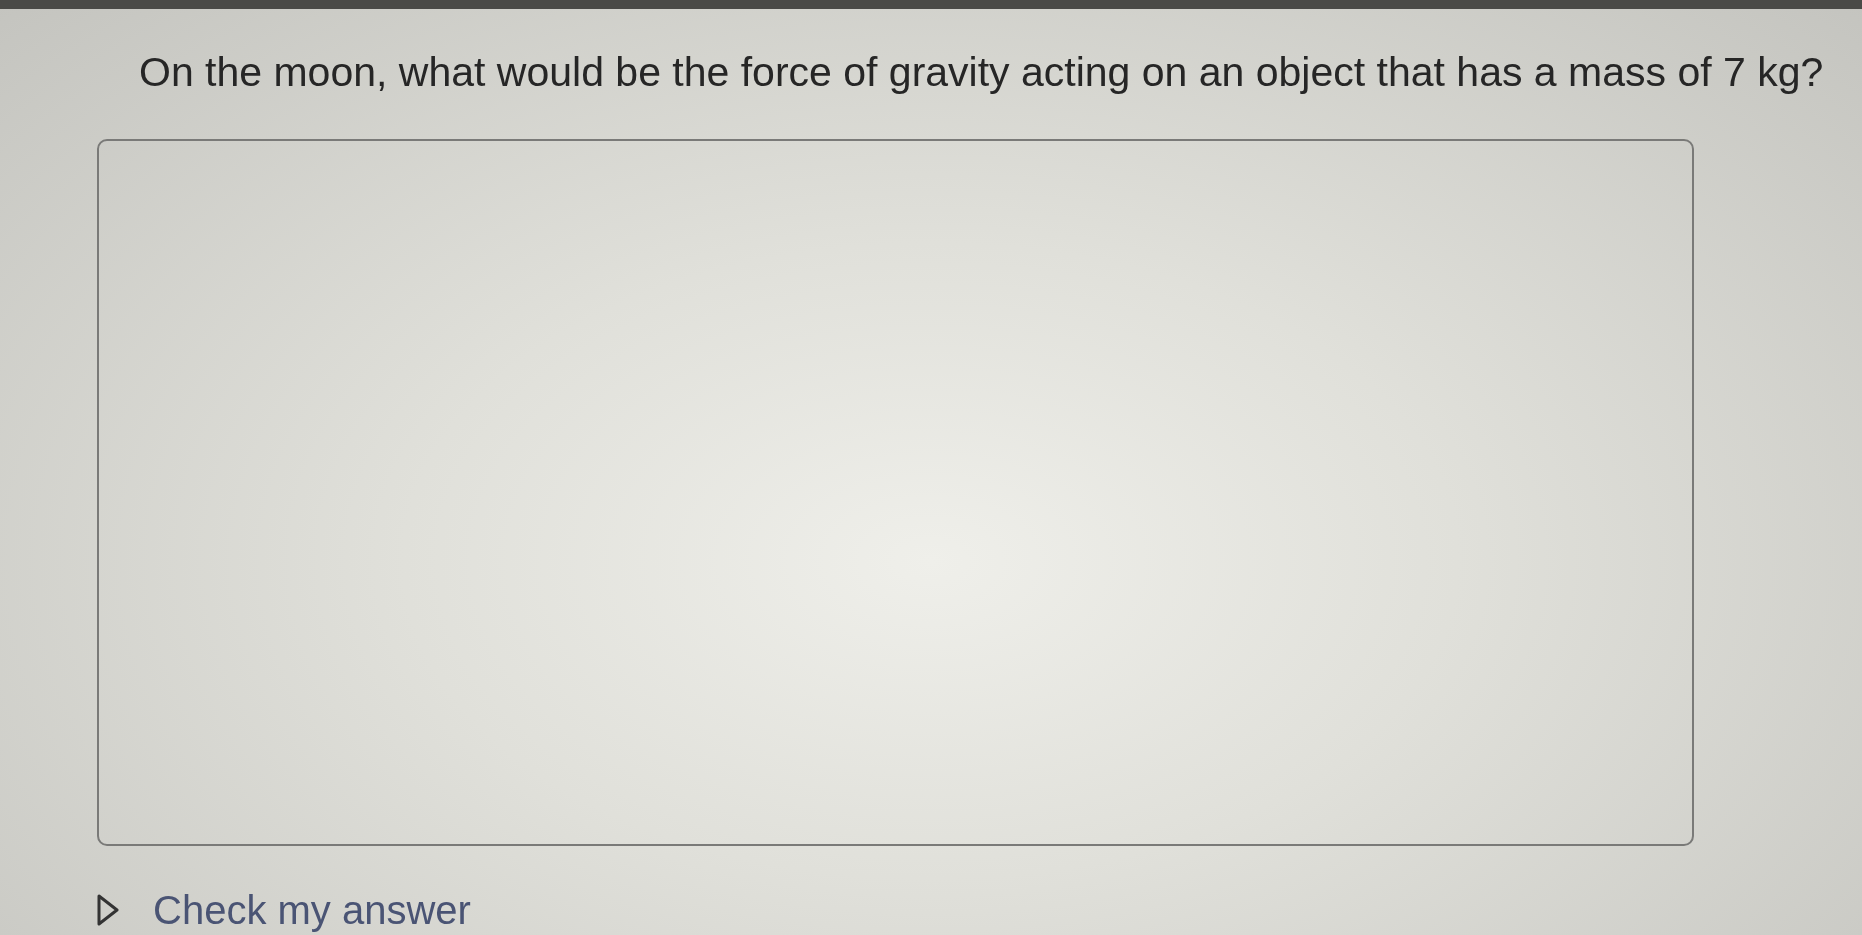 This screenshot has height=935, width=1862. I want to click on question-text: On the moon, what would be the force of gravity acting on an object that has a mass of 7 kg?, so click(981, 72).